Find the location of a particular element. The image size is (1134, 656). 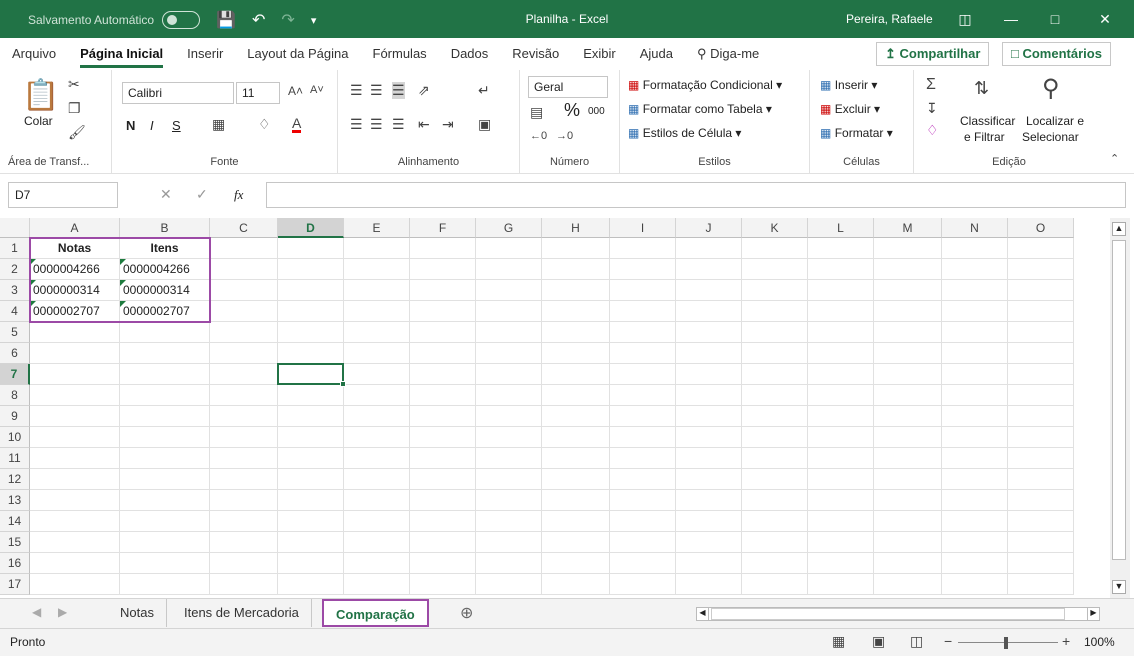

row-header-9: 9 is located at coordinates (15, 416).